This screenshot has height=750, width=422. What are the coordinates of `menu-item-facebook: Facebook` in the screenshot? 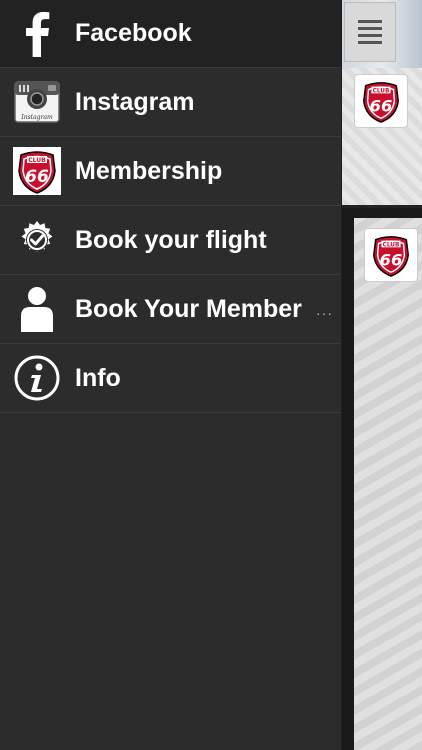 It's located at (170, 34).